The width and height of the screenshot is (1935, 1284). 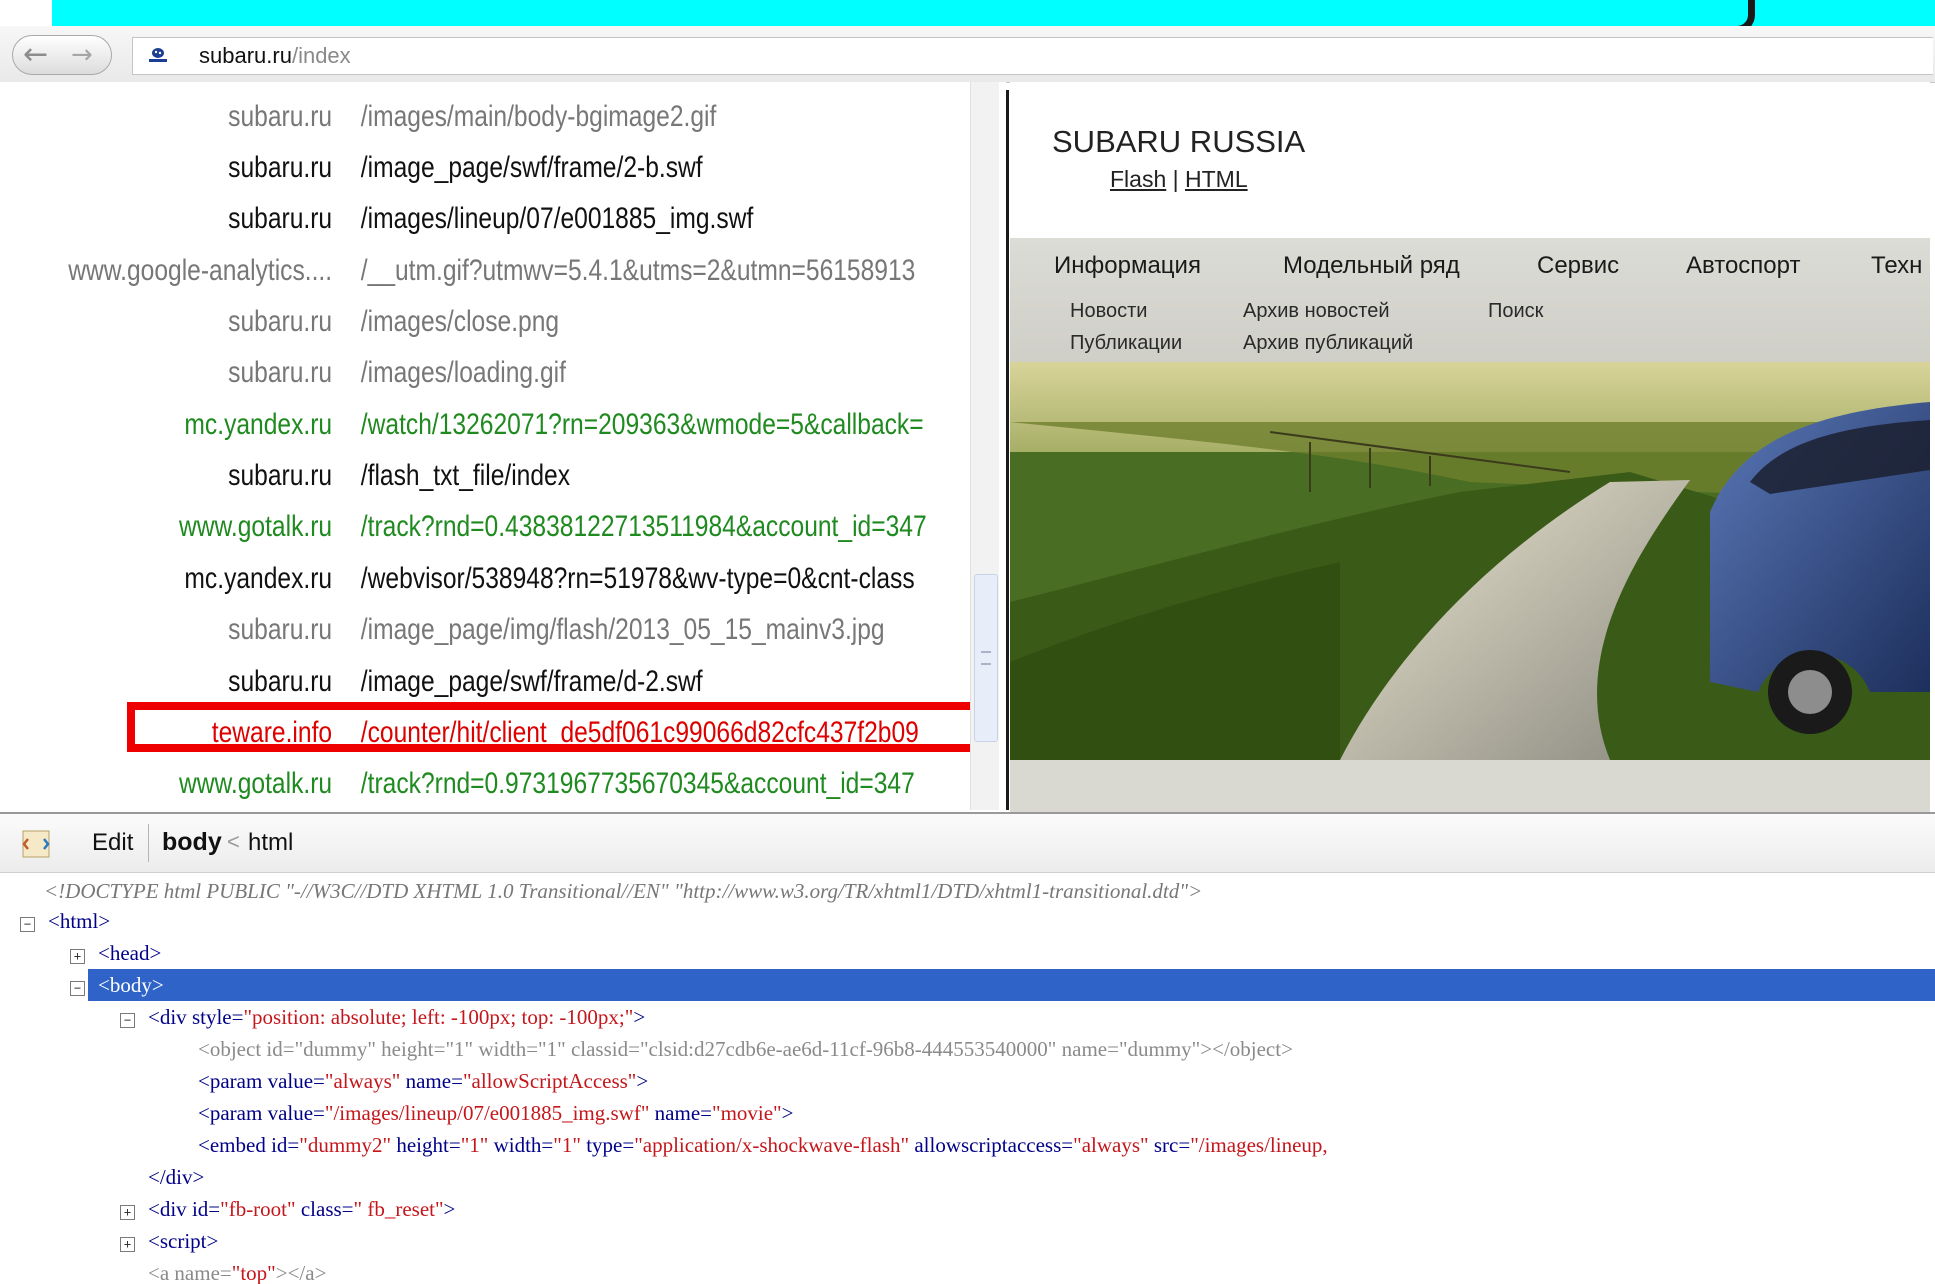 I want to click on url-path: /index, so click(x=321, y=55).